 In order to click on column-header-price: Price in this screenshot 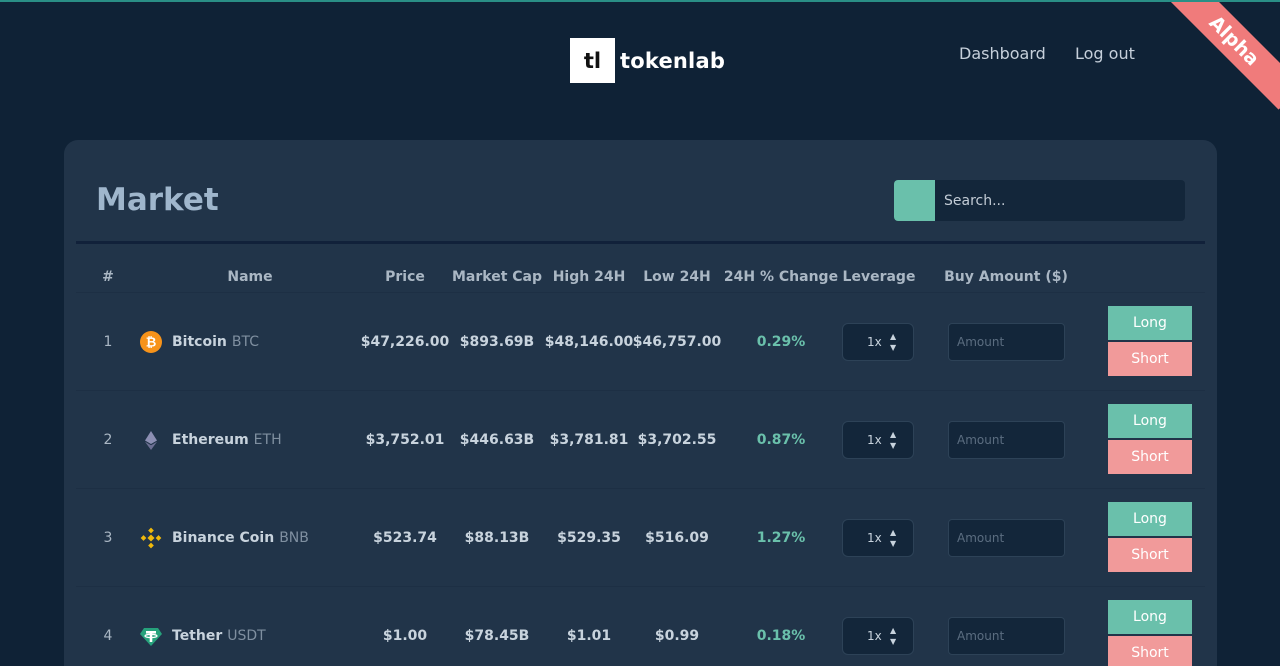, I will do `click(405, 277)`.